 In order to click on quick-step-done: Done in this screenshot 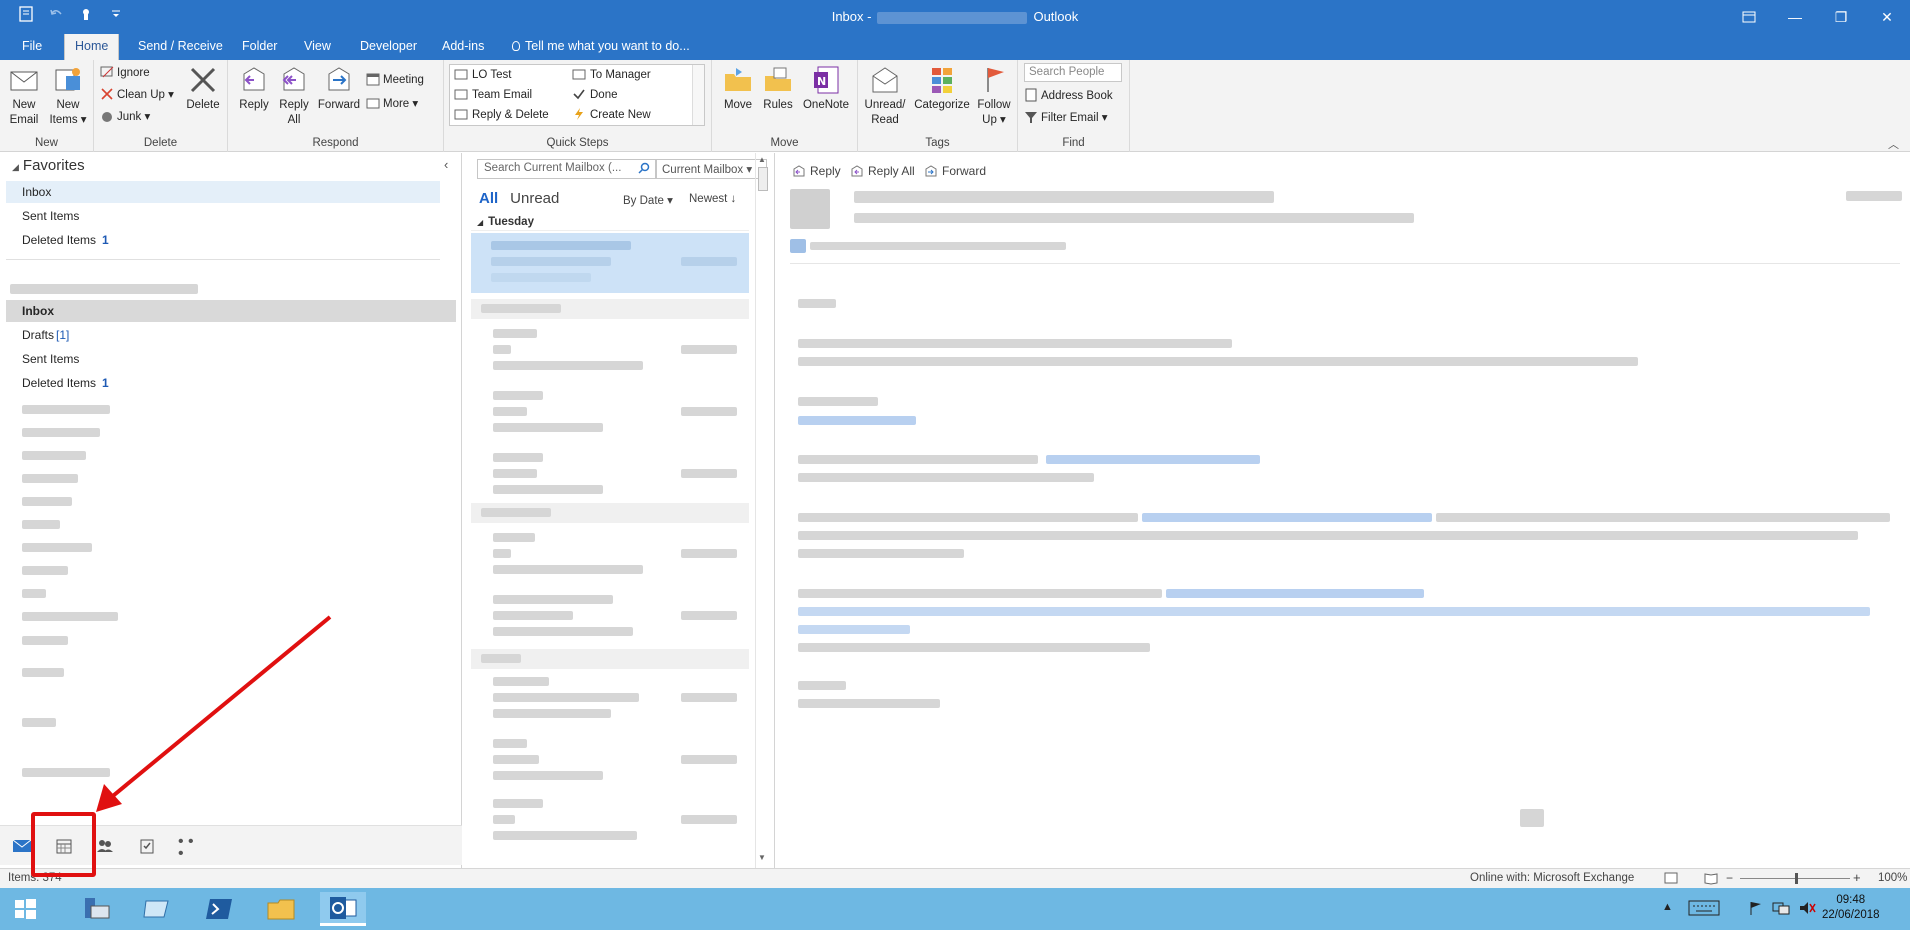, I will do `click(595, 94)`.